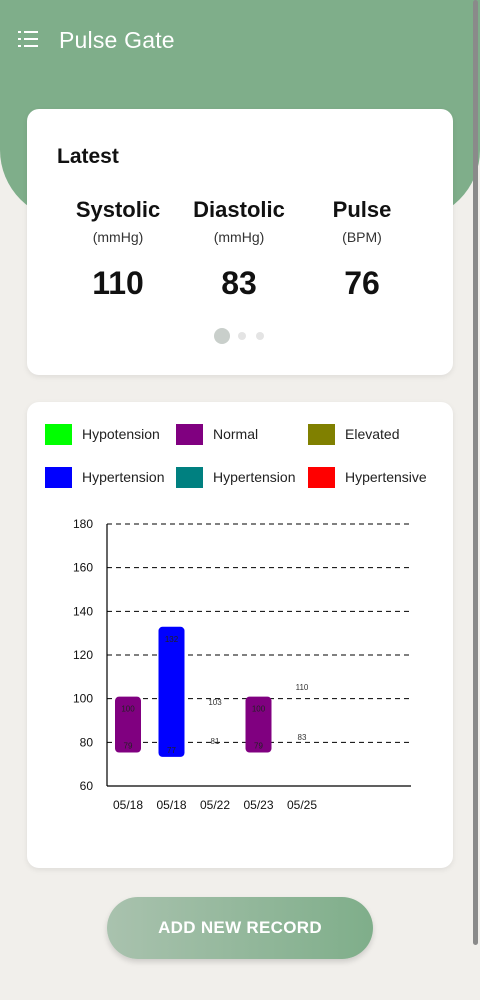  I want to click on app-title: Pulse Gate, so click(117, 40).